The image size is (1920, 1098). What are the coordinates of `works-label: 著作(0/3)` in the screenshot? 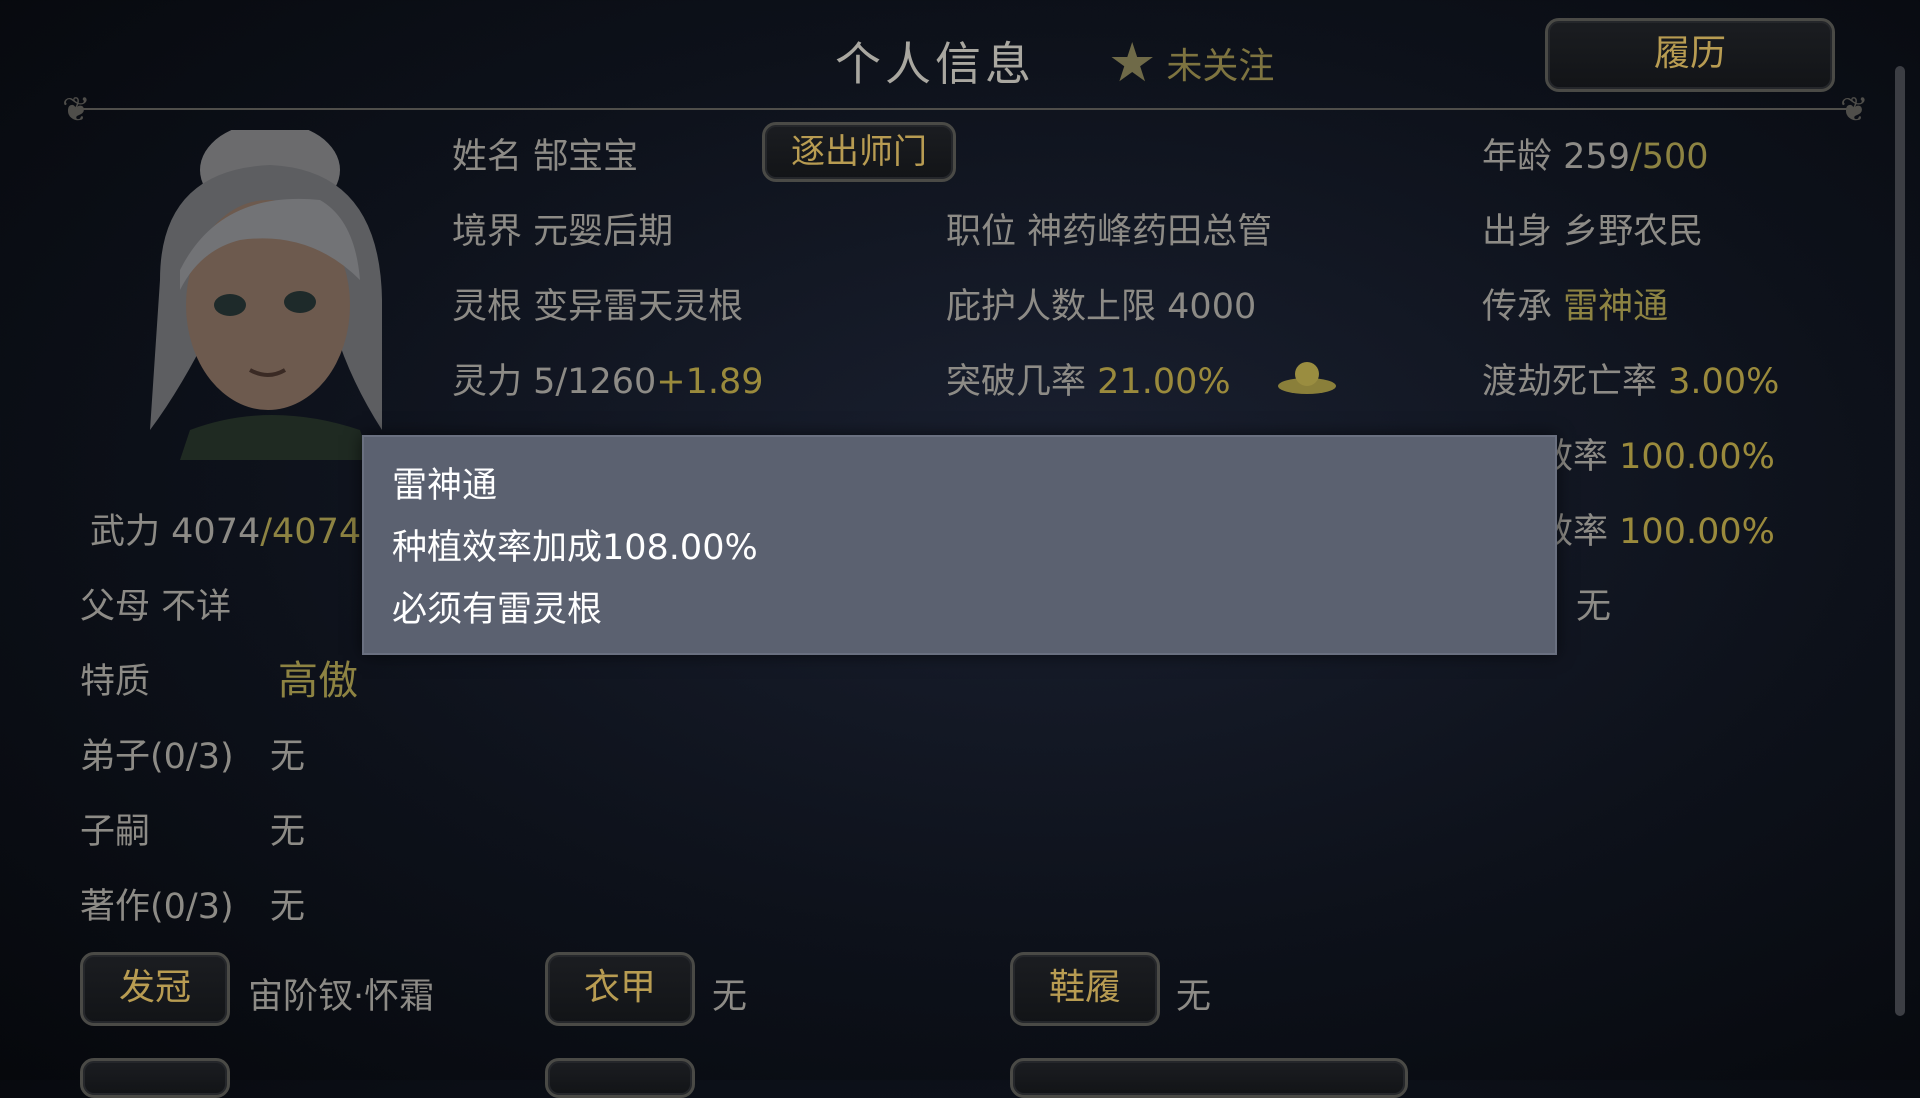 It's located at (157, 907).